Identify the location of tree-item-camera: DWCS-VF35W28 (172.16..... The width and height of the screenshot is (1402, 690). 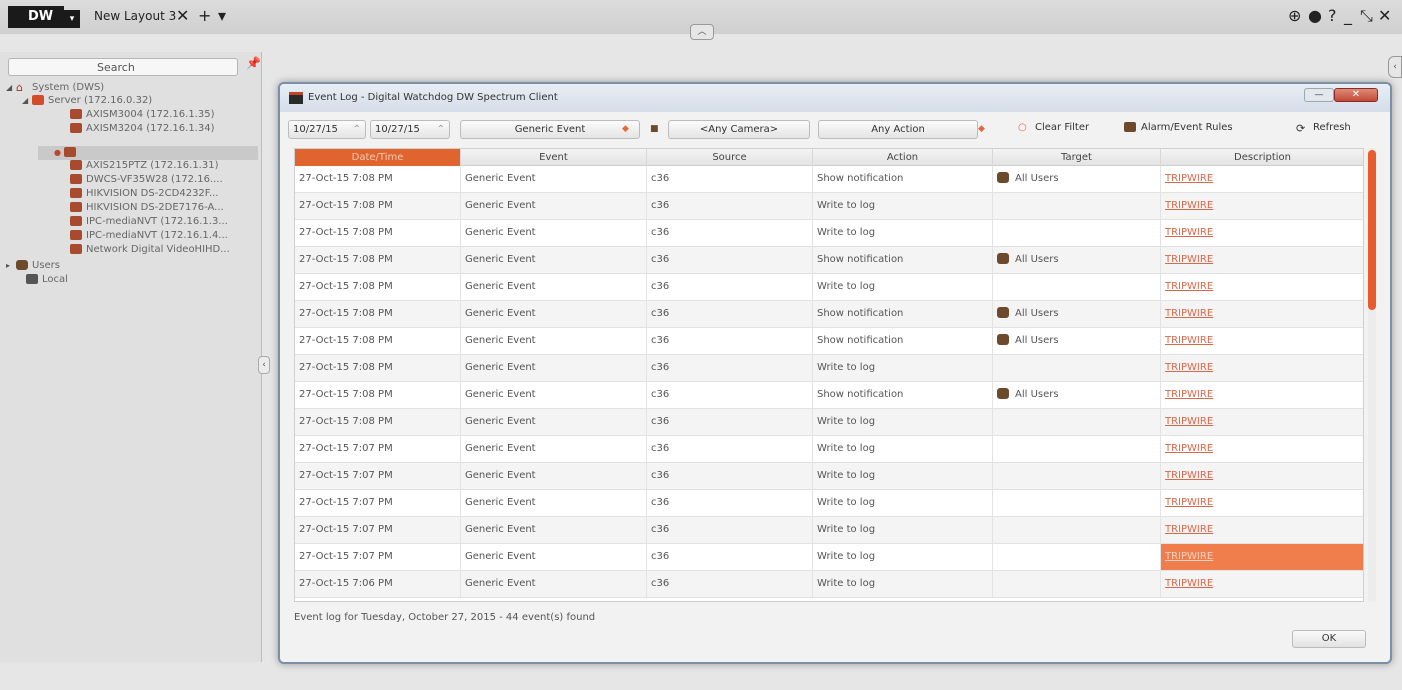
(146, 180).